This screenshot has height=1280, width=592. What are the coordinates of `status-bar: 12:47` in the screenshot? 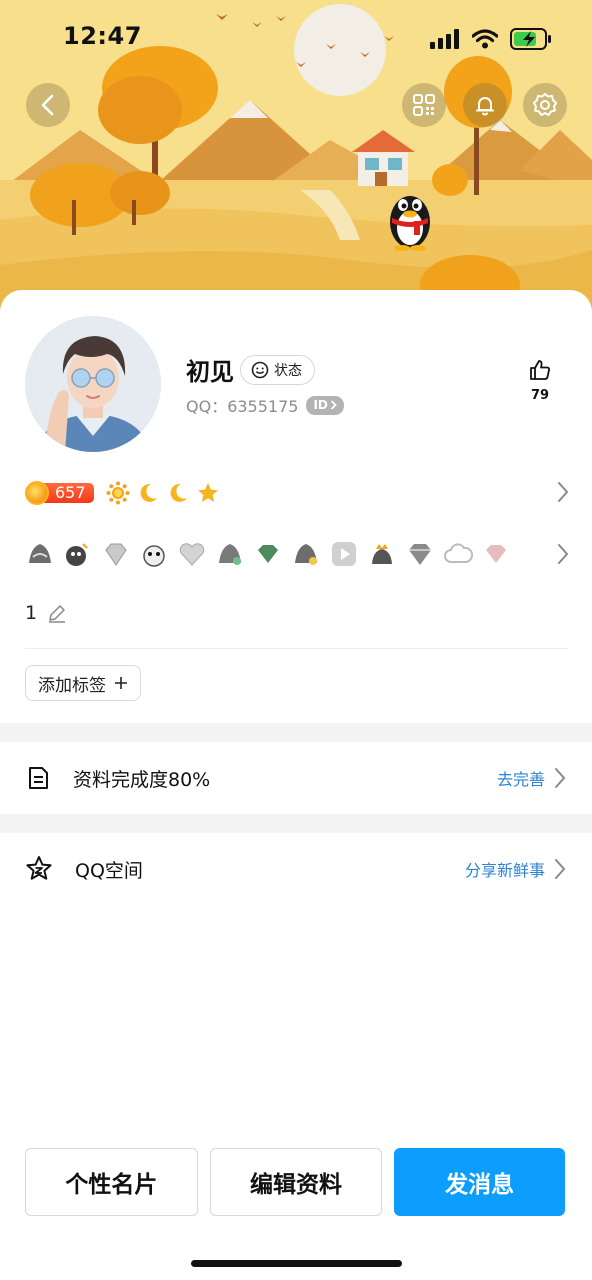 It's located at (296, 39).